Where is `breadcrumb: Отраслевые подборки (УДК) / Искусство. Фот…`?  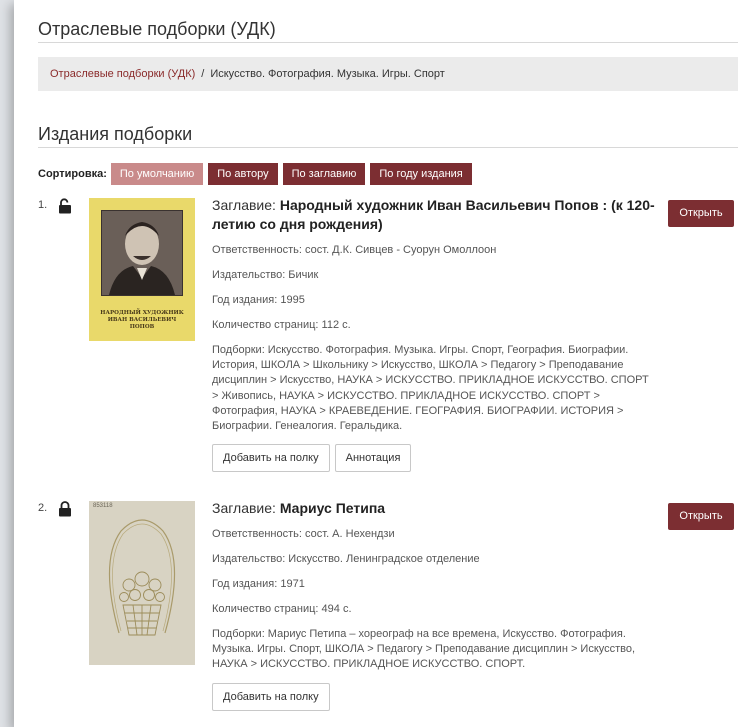
breadcrumb: Отраслевые подборки (УДК) / Искусство. Фот… is located at coordinates (388, 74).